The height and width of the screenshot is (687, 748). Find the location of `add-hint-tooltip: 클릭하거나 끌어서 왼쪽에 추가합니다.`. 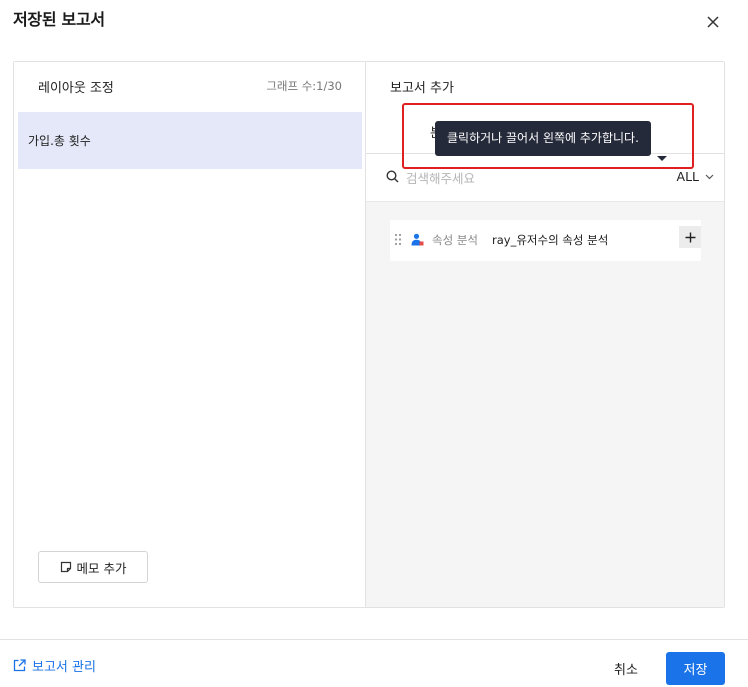

add-hint-tooltip: 클릭하거나 끌어서 왼쪽에 추가합니다. is located at coordinates (551, 141).